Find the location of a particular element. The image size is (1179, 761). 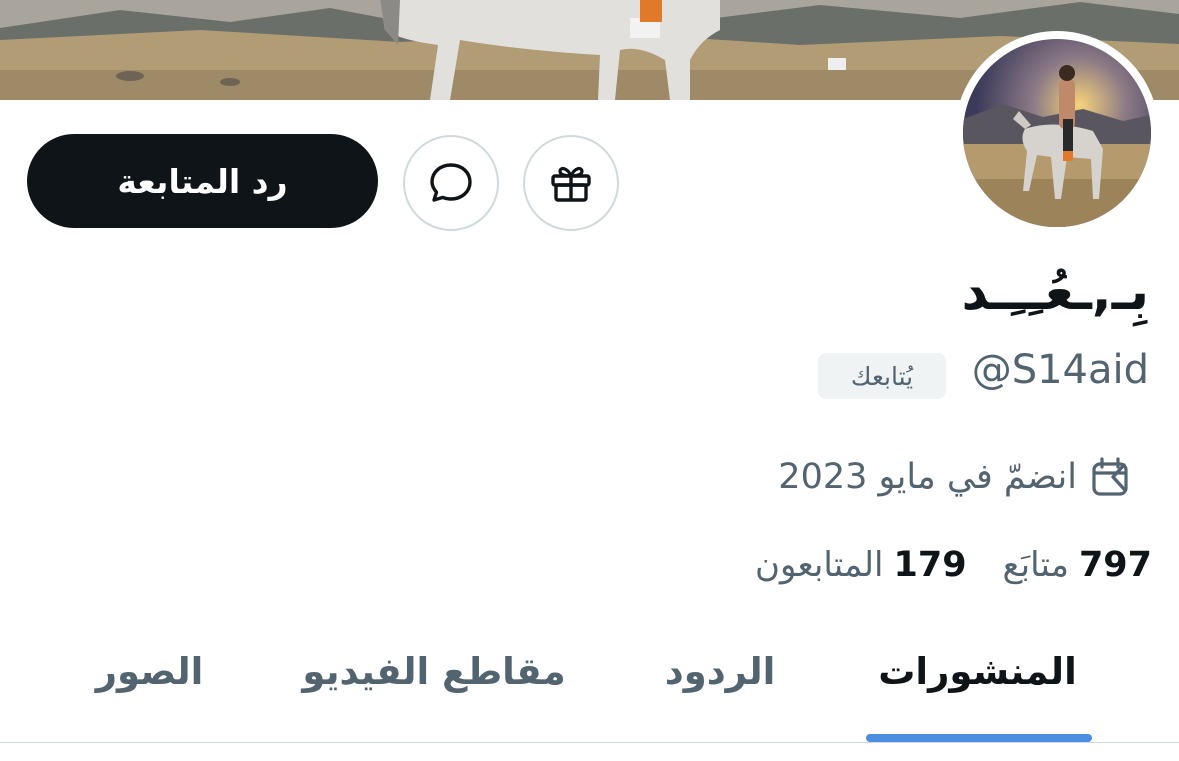

joined-date-row: انضمّ في مايو 2023 is located at coordinates (953, 477).